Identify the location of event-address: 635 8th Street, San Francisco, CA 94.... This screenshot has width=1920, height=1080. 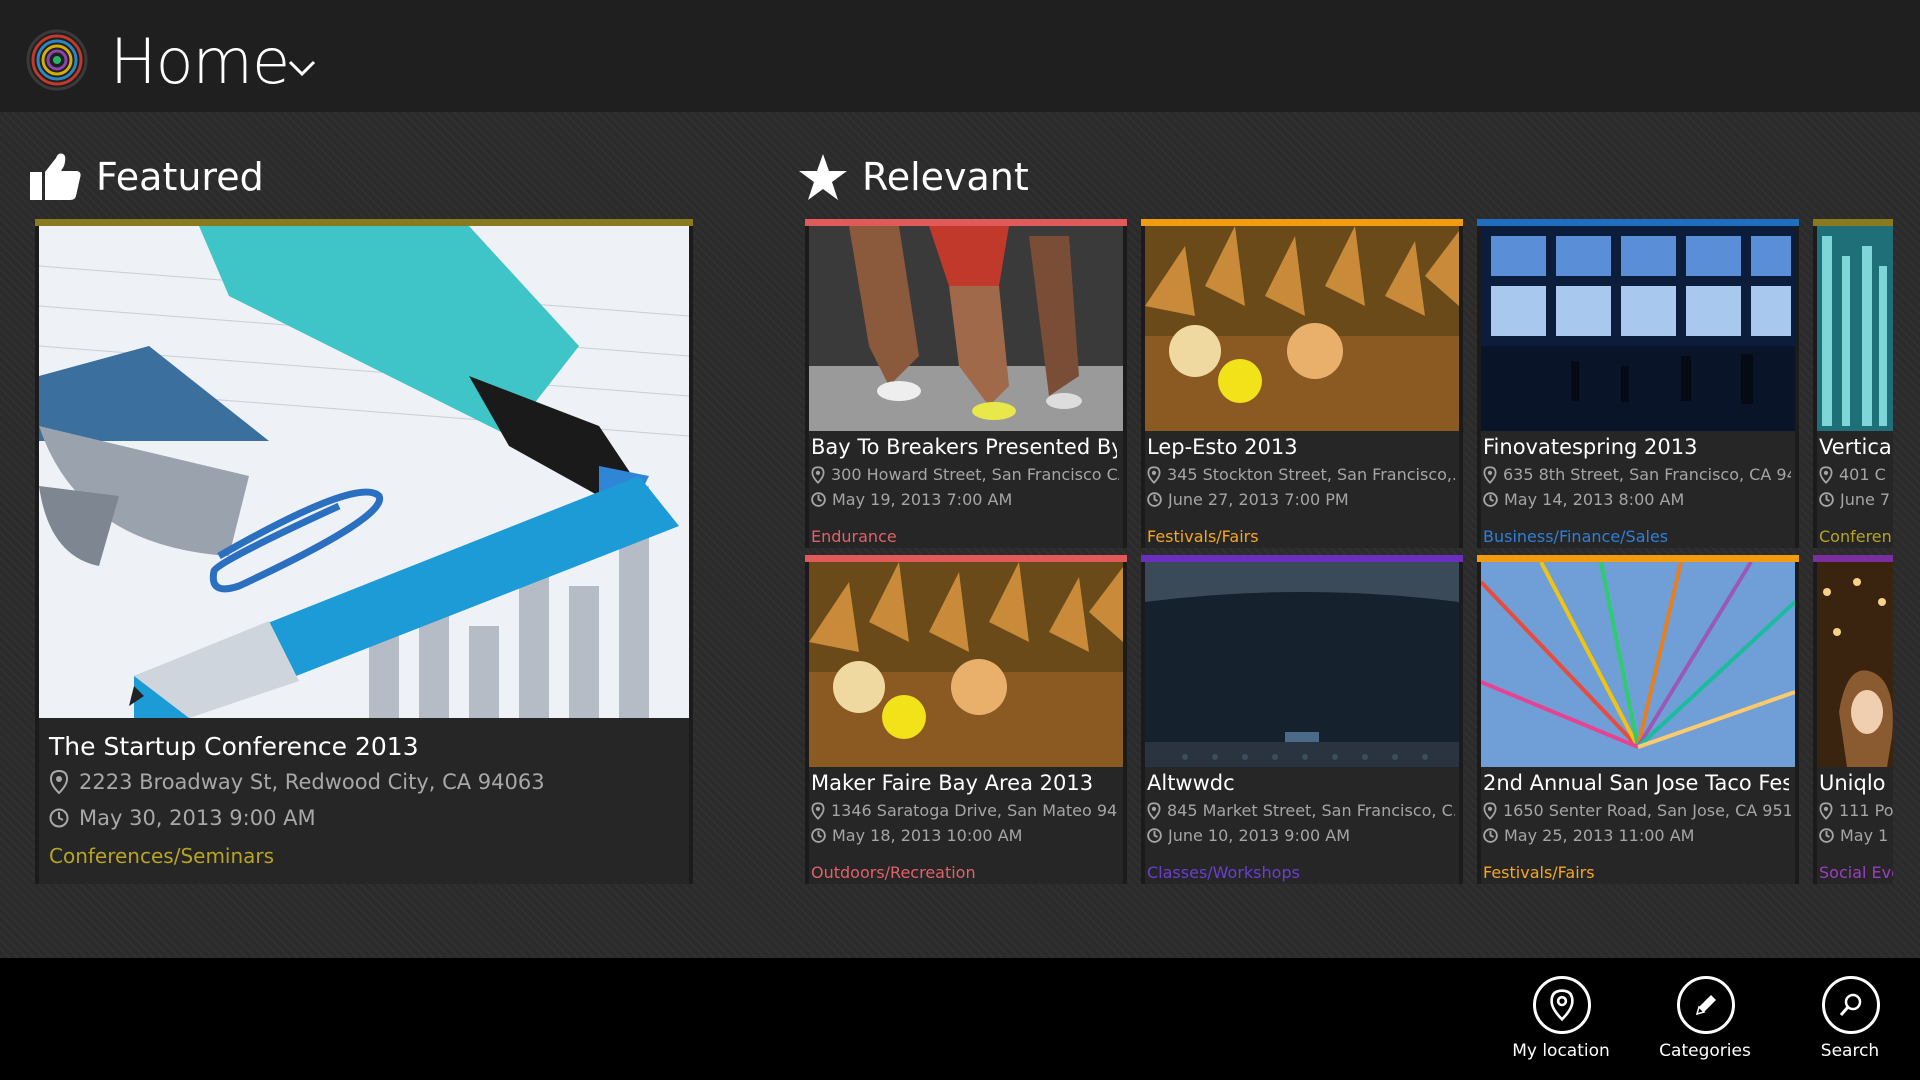
(1647, 474).